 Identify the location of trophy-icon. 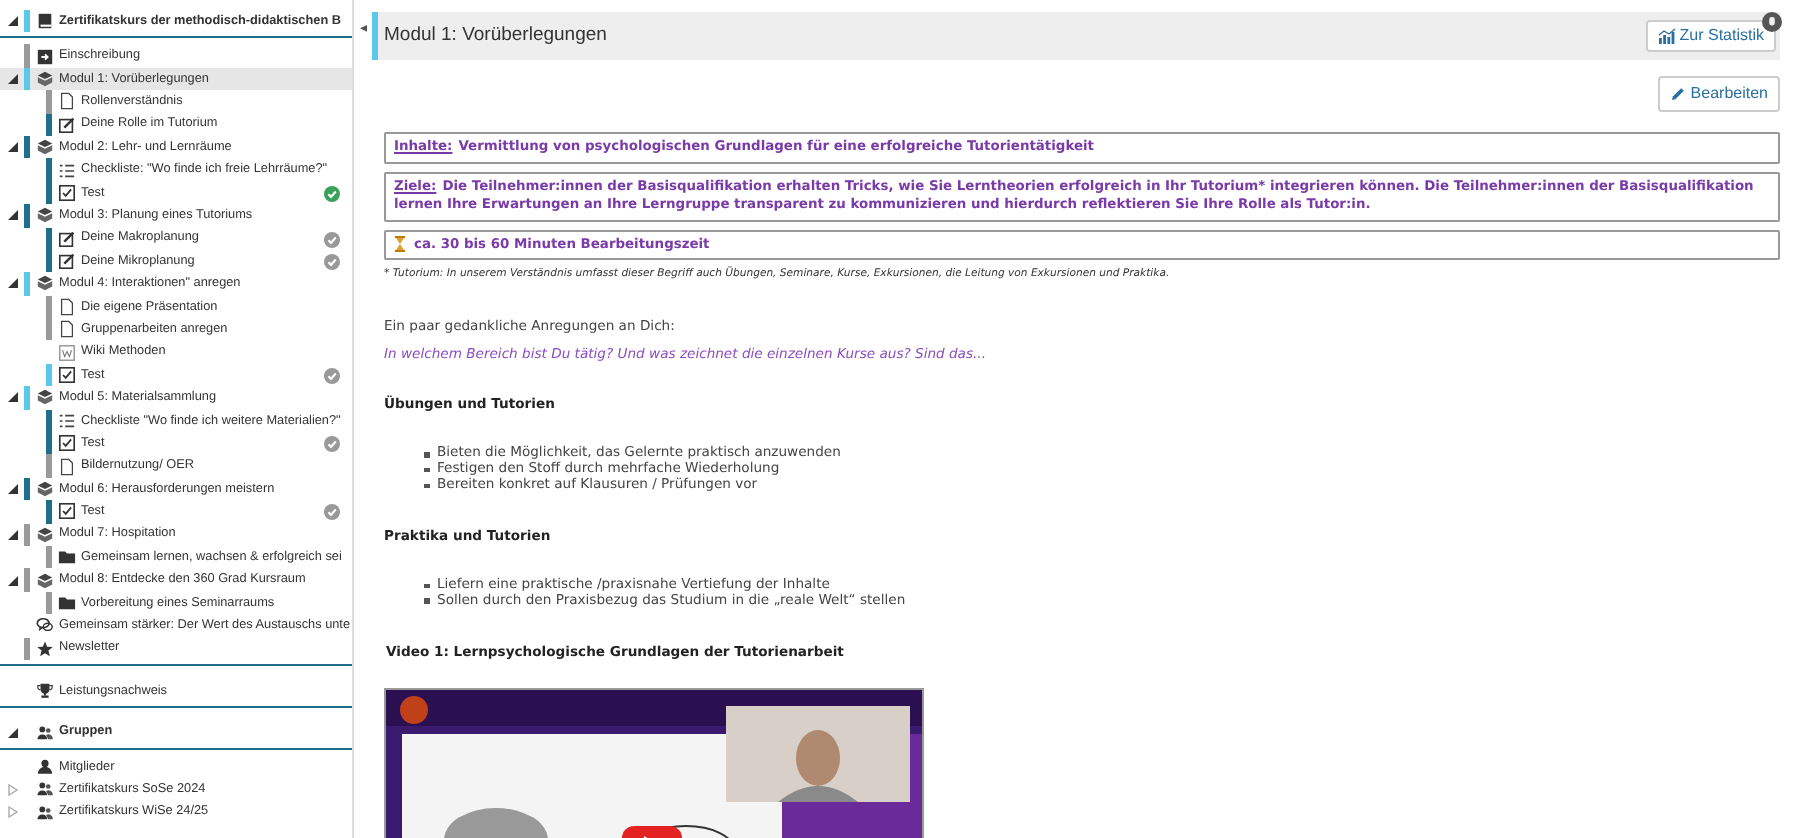
(44, 691).